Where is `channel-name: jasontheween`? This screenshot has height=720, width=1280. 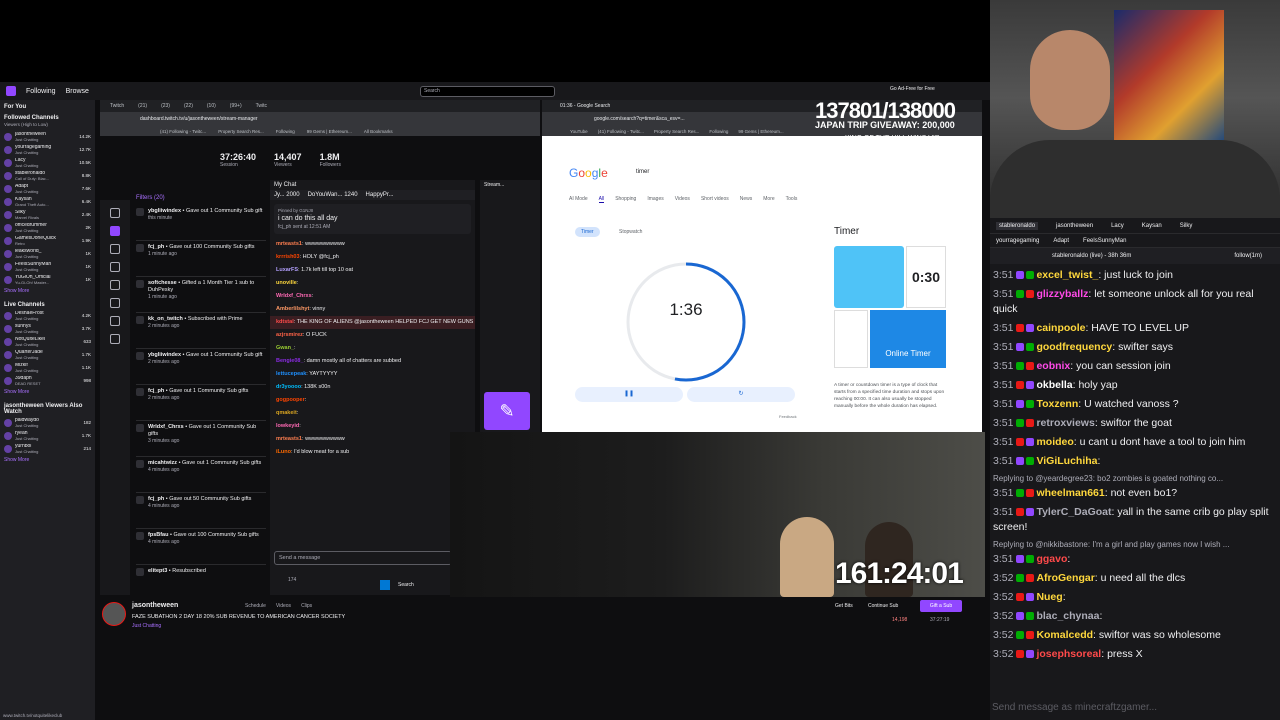 channel-name: jasontheween is located at coordinates (155, 605).